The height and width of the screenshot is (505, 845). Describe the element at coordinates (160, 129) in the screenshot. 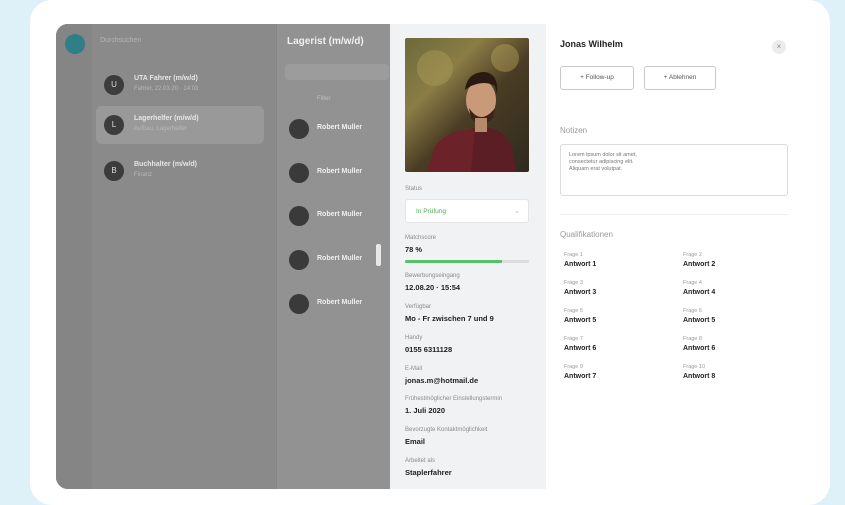

I see `chat-subtitle: Aufbau, Lagerhelfer` at that location.